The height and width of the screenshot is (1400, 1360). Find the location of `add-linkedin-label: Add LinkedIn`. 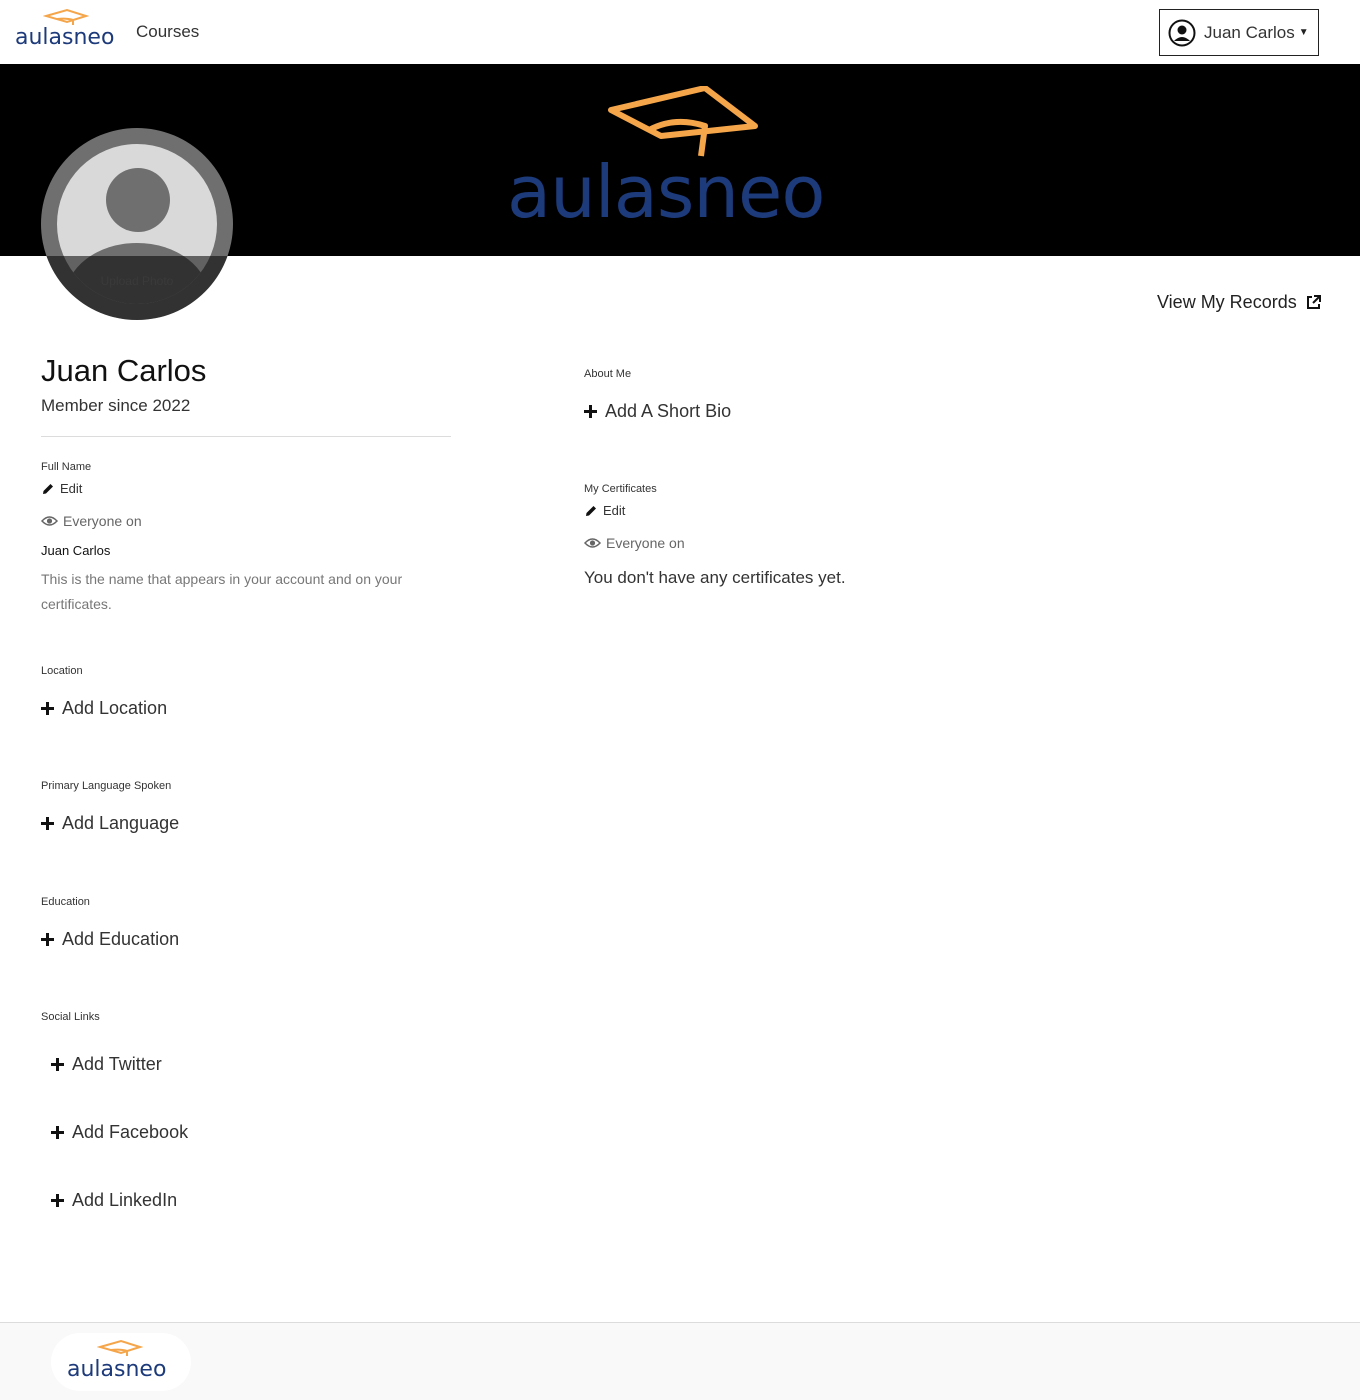

add-linkedin-label: Add LinkedIn is located at coordinates (125, 1200).